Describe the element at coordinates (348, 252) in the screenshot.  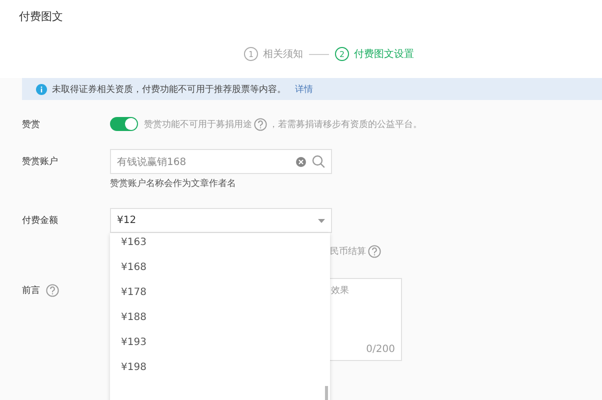
I see `price-note: 民币结算` at that location.